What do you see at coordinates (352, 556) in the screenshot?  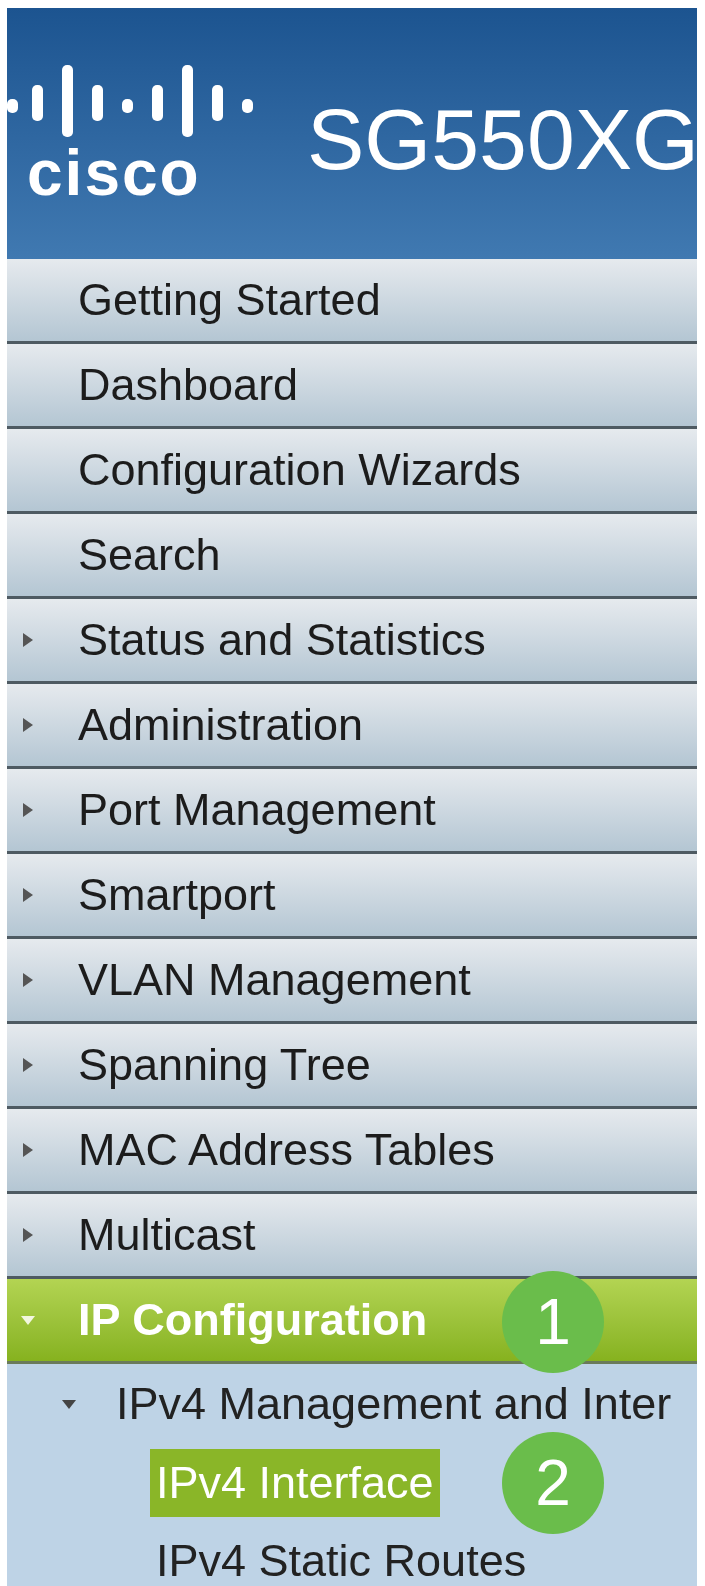 I see `menu-item: Search` at bounding box center [352, 556].